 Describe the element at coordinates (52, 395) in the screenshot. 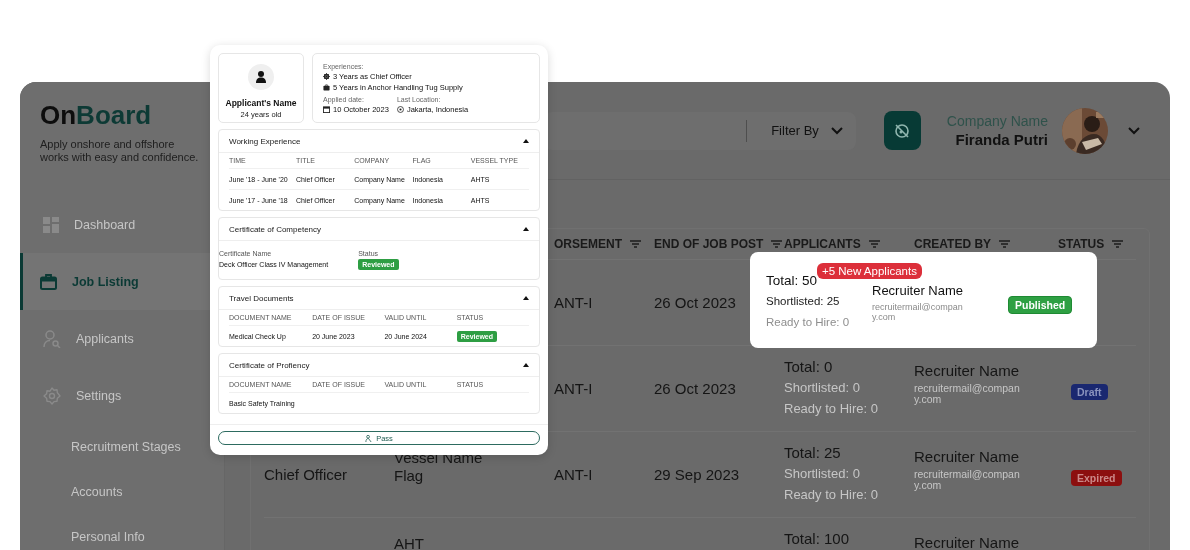

I see `gear-icon` at that location.